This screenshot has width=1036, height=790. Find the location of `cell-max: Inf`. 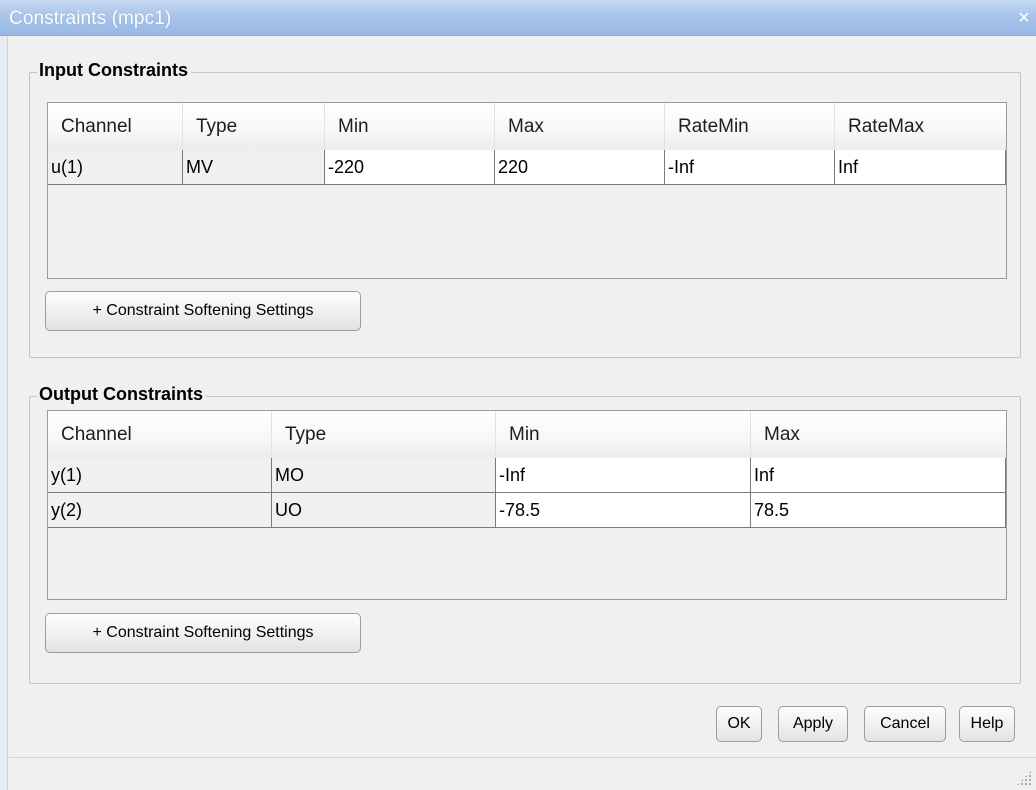

cell-max: Inf is located at coordinates (878, 475).